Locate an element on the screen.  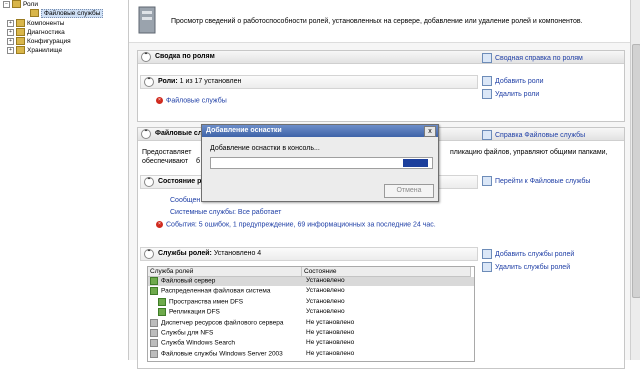
server-icon is located at coordinates (147, 20).